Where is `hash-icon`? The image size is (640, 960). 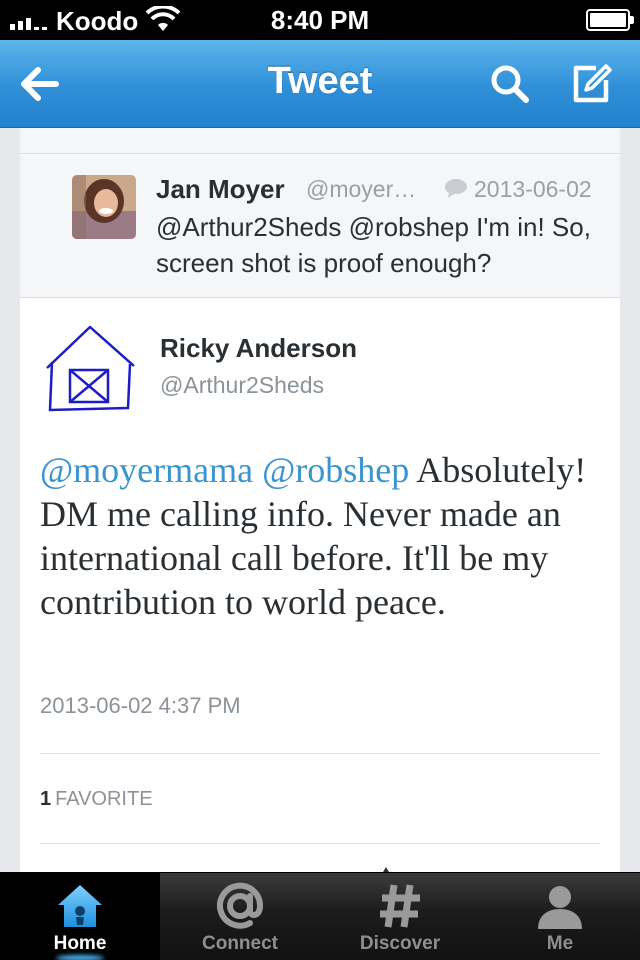 hash-icon is located at coordinates (400, 906).